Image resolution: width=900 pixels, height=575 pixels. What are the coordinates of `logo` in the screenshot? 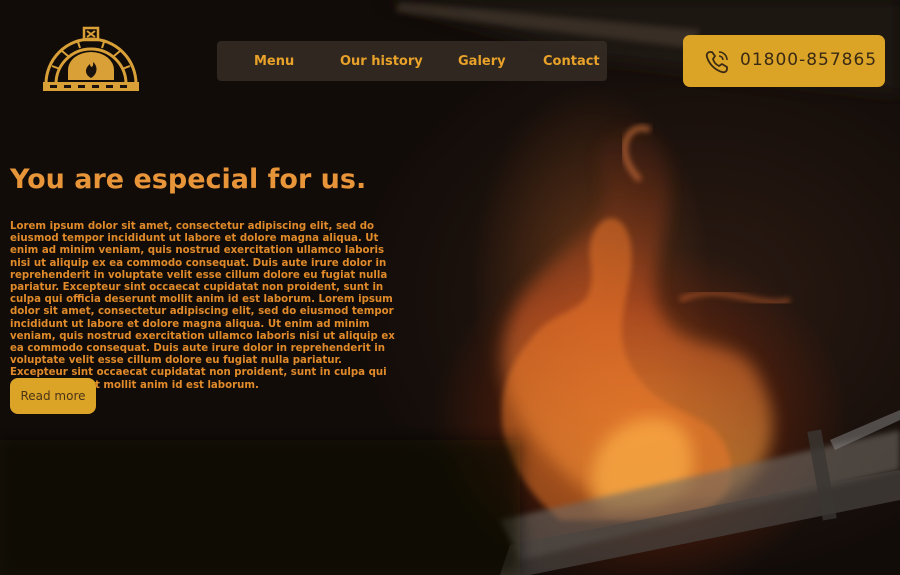 It's located at (91, 59).